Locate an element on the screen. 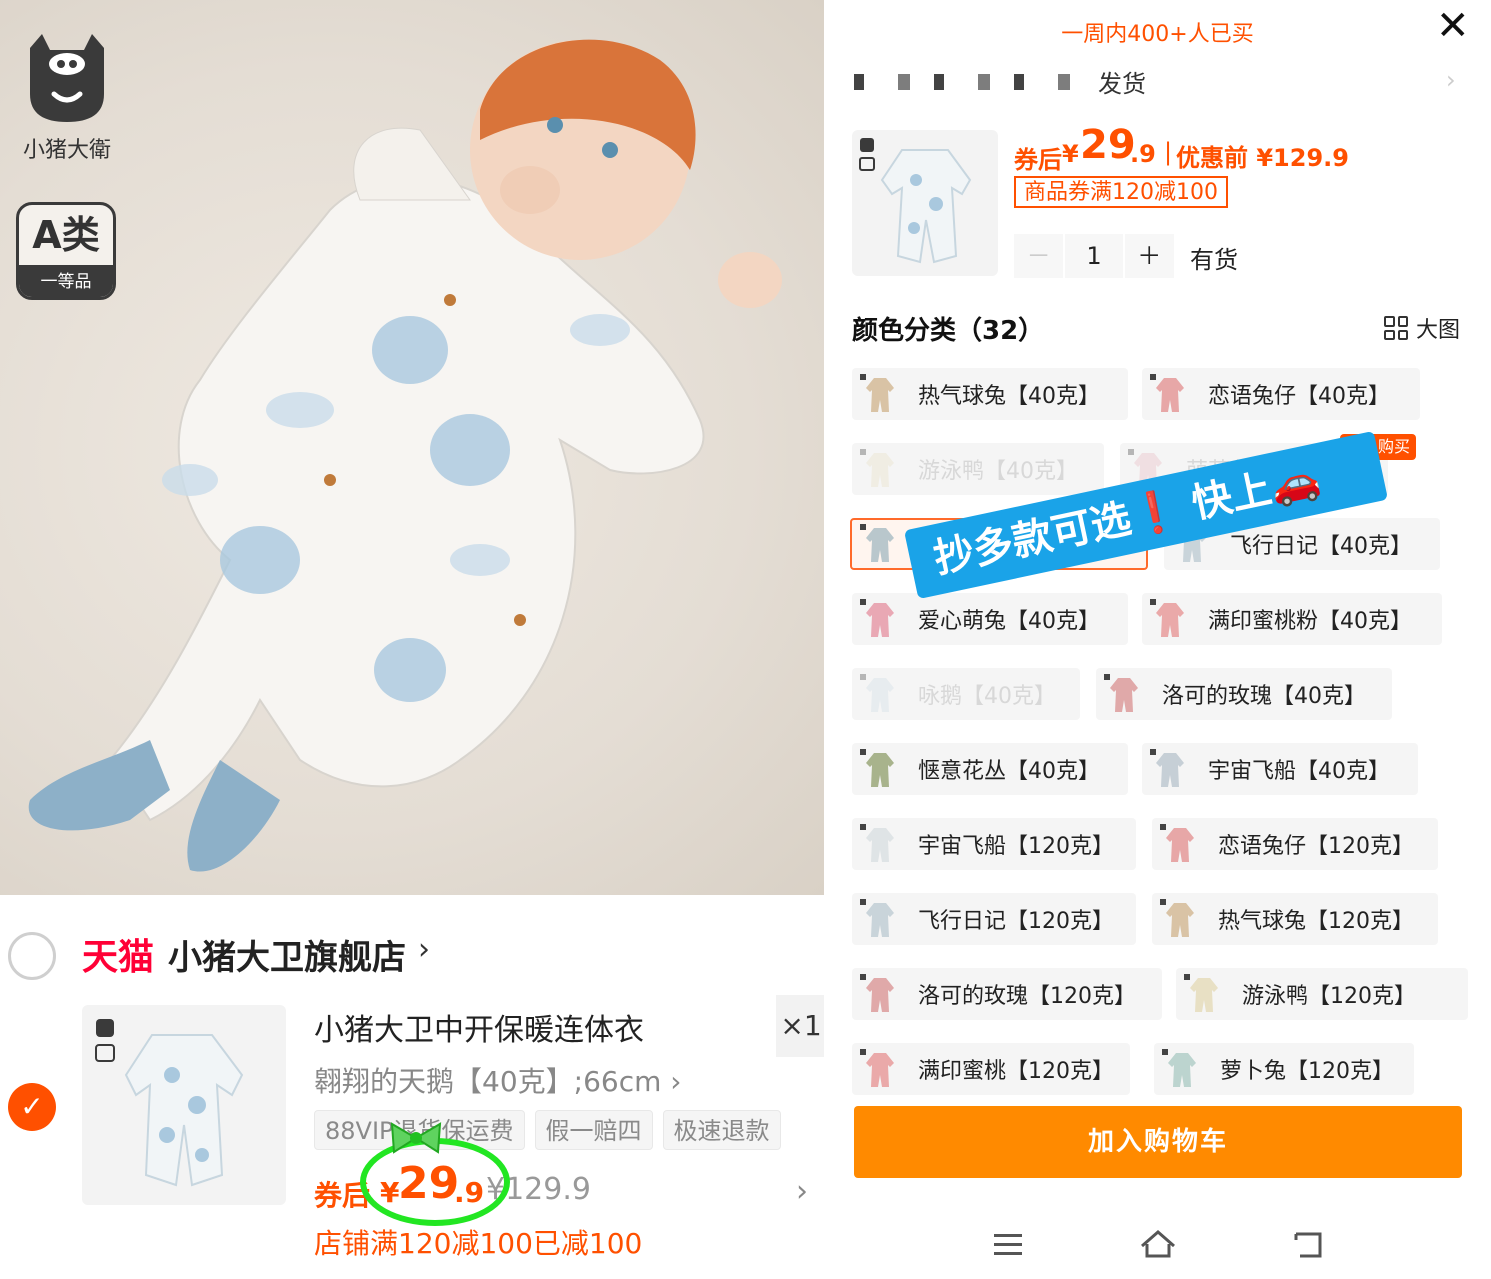  color-option: 游泳鸭【120克】 is located at coordinates (1322, 994).